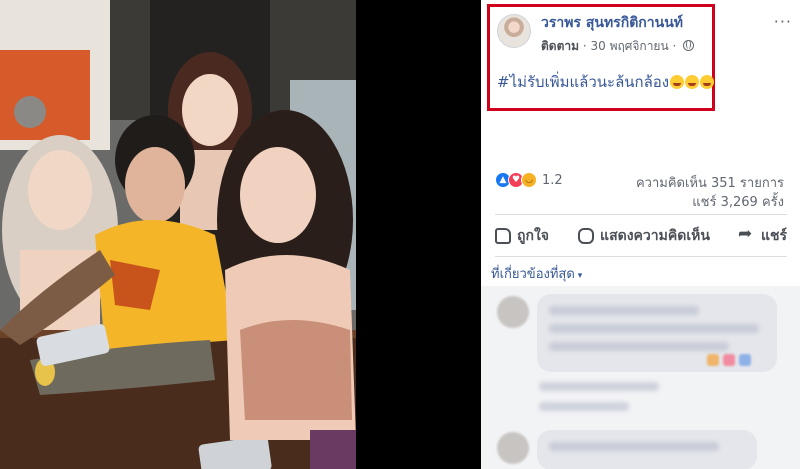 The image size is (800, 469). Describe the element at coordinates (612, 23) in the screenshot. I see `author-name: วราพร สุนทรกิติกานนท์` at that location.